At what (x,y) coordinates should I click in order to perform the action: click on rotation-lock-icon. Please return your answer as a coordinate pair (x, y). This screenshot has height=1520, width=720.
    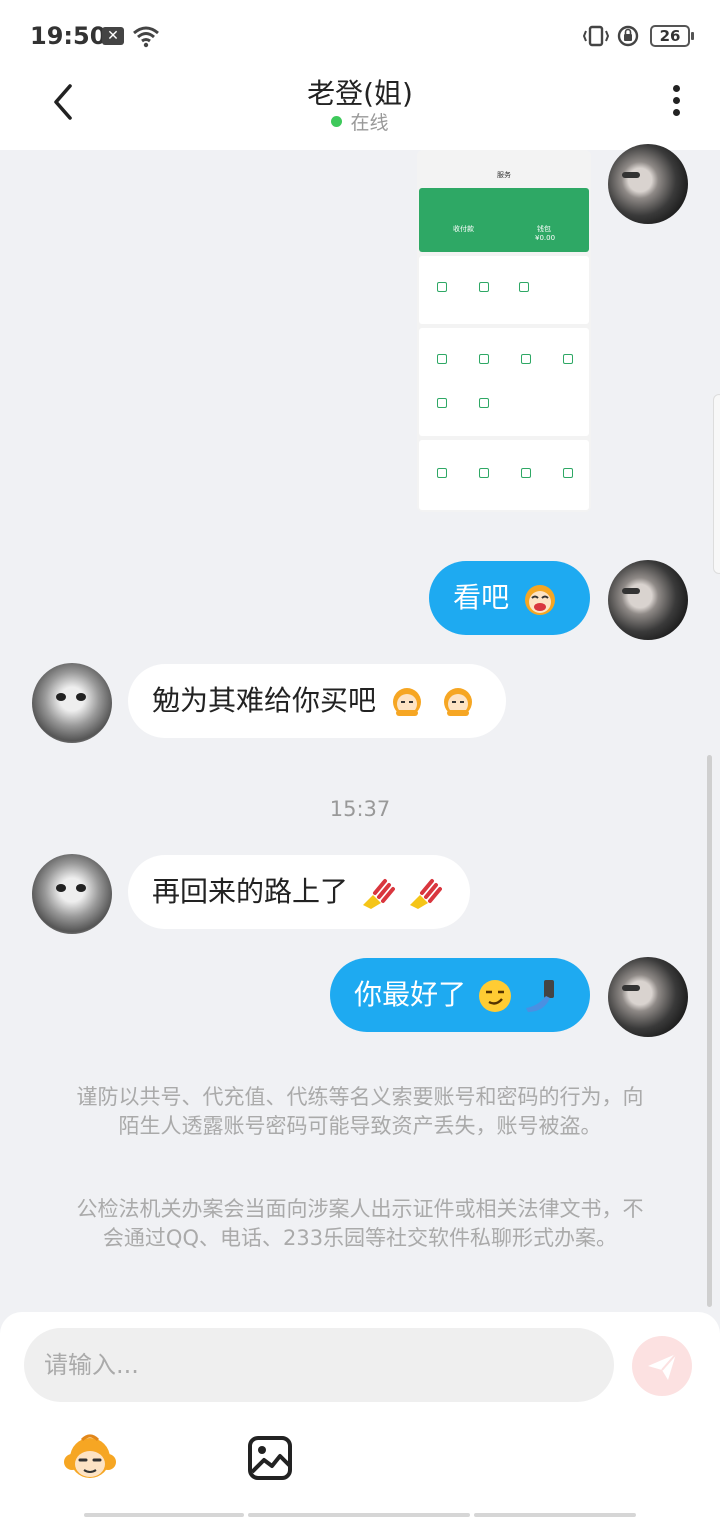
    Looking at the image, I should click on (628, 36).